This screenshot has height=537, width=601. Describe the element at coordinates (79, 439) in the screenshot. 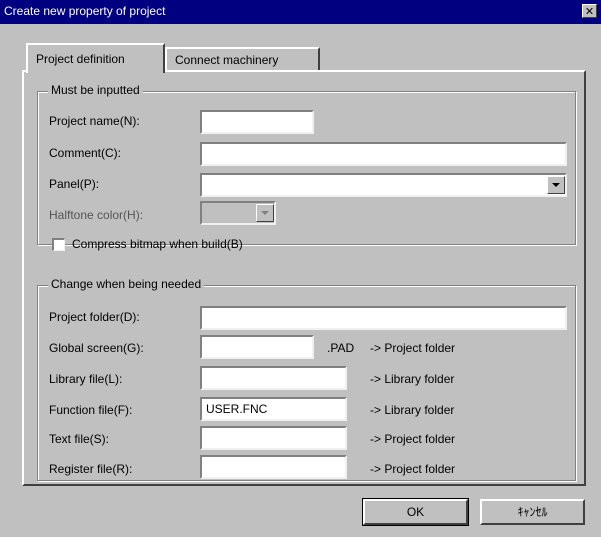

I see `text-file-label: Text file(S):` at that location.